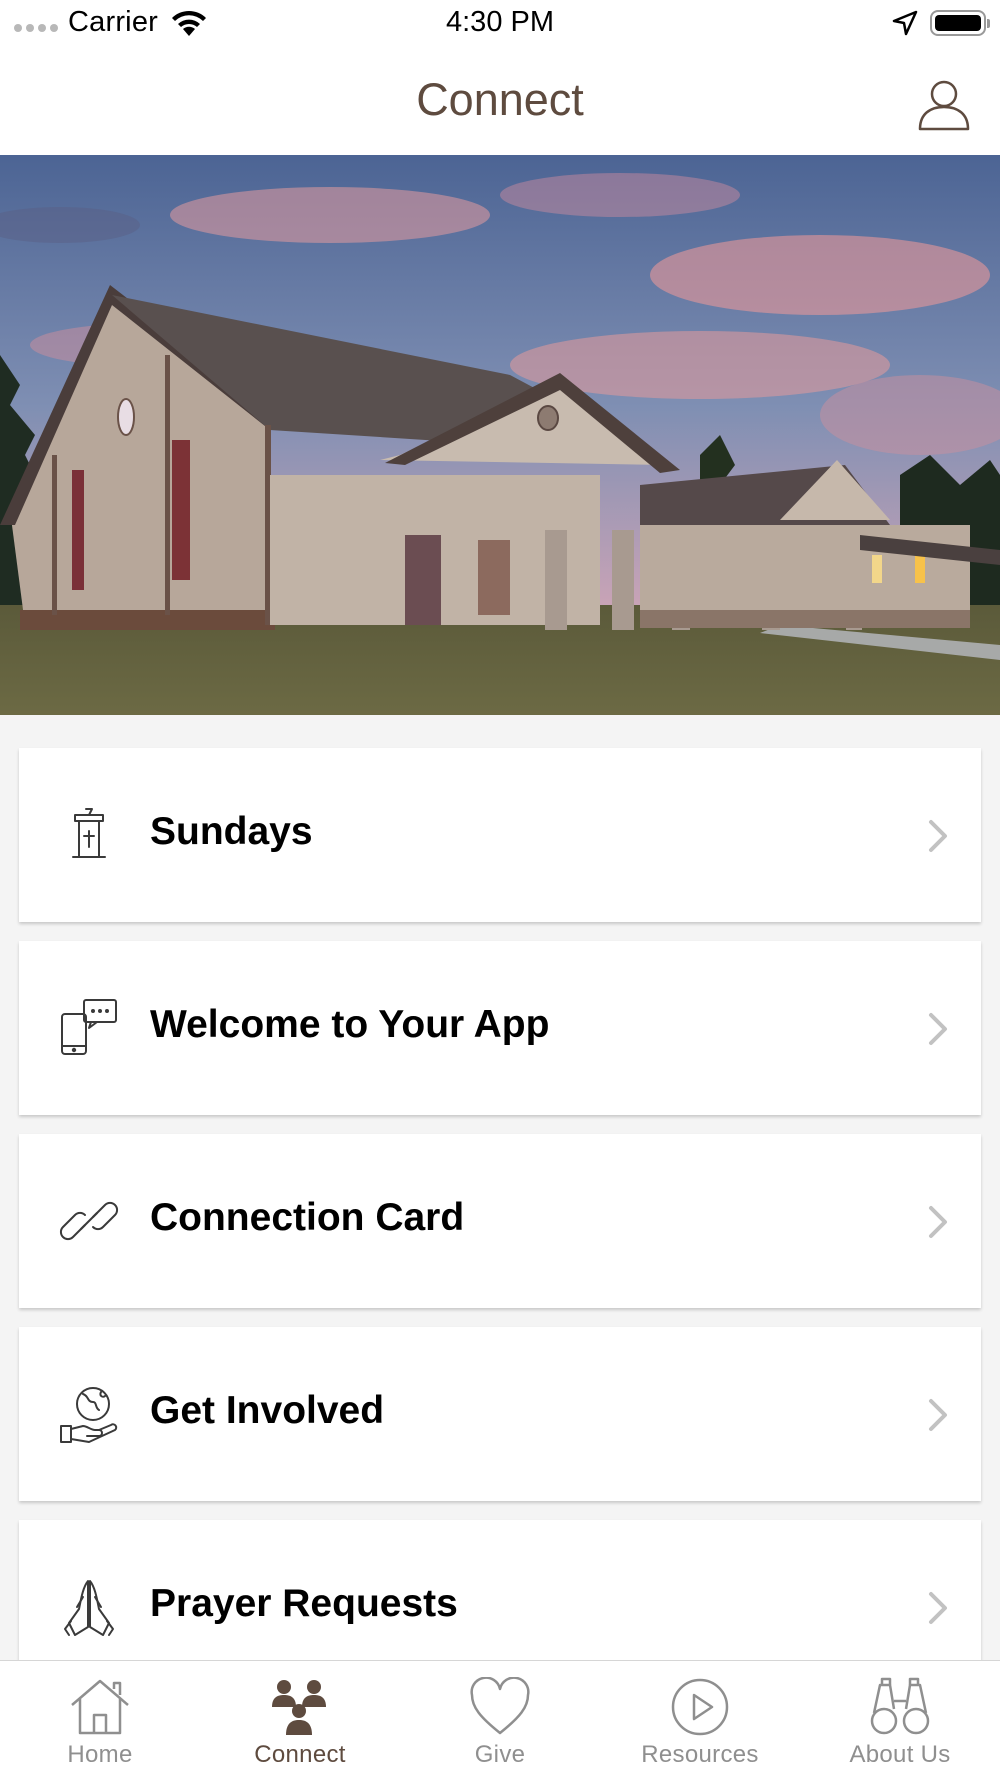  What do you see at coordinates (299, 1707) in the screenshot?
I see `people-icon` at bounding box center [299, 1707].